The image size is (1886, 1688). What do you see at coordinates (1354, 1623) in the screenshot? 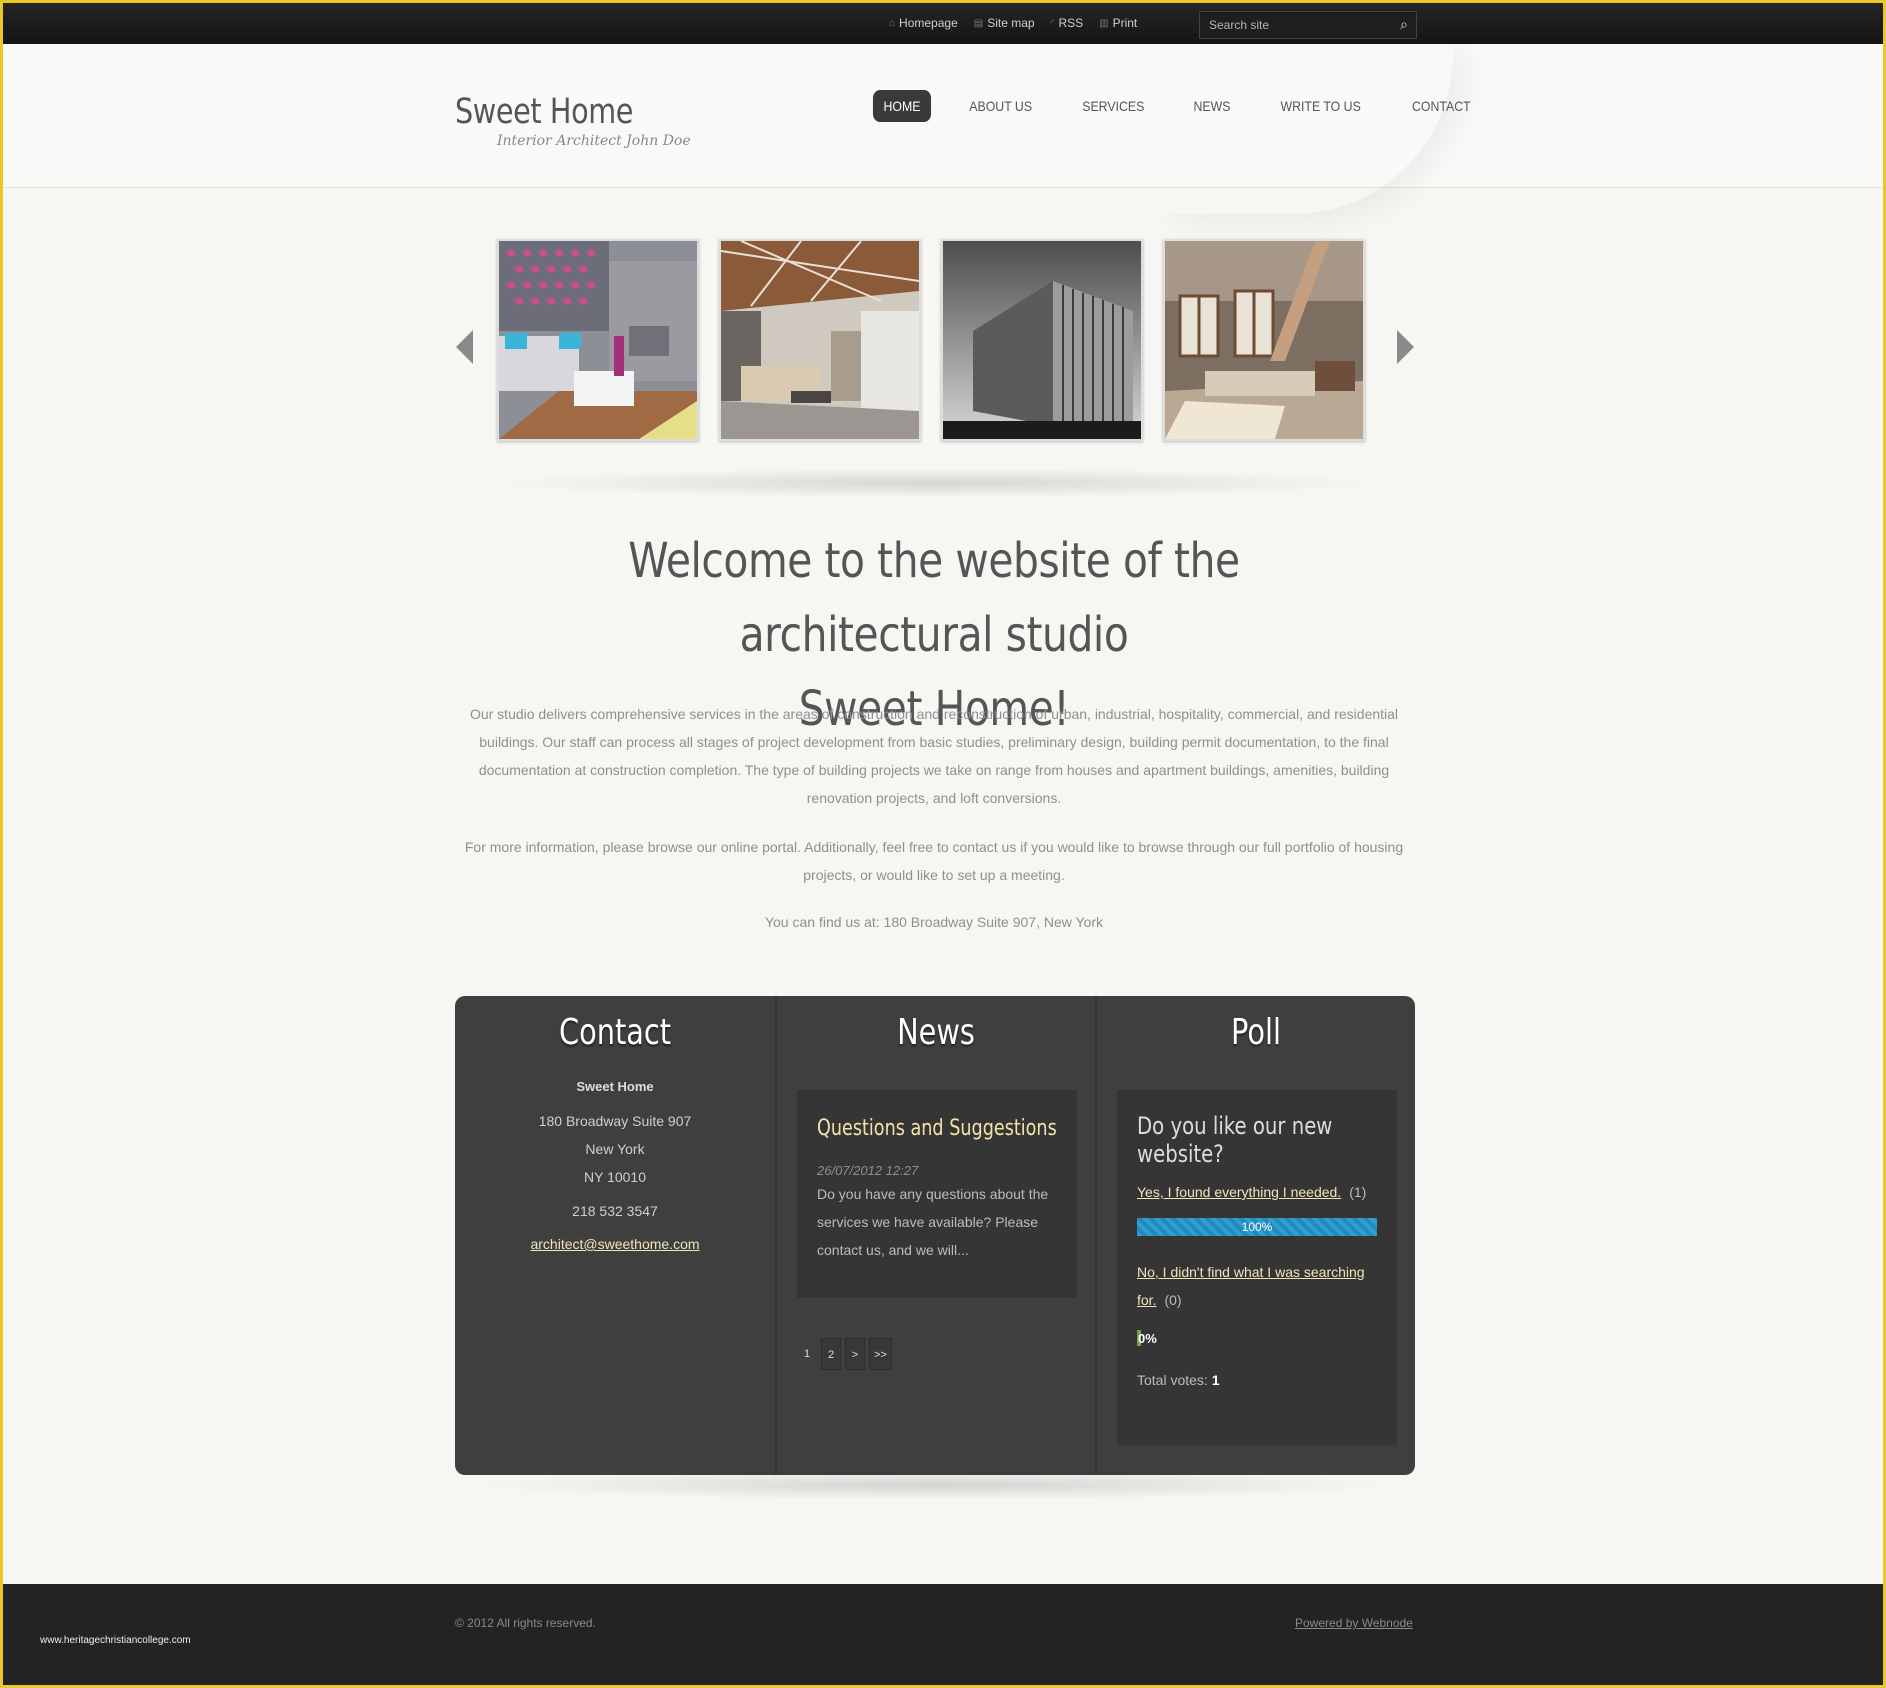
I see `powered-by-link: Powered by Webnode` at bounding box center [1354, 1623].